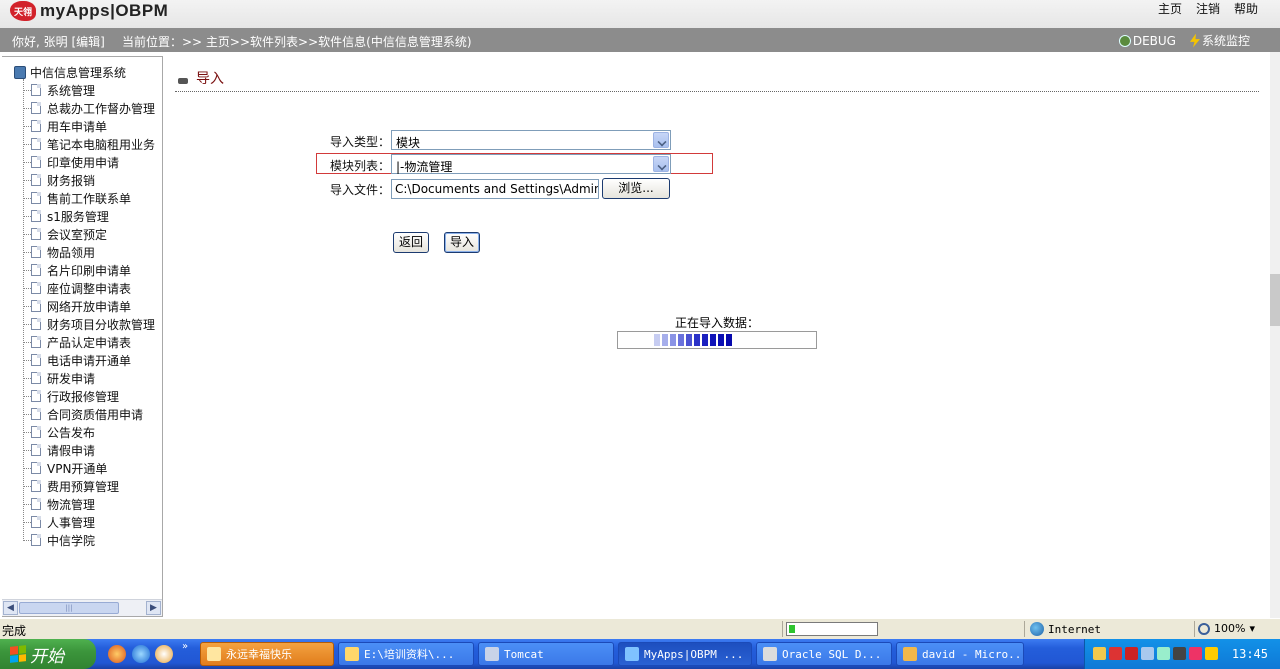  Describe the element at coordinates (185, 646) in the screenshot. I see `chevron-right-icon: »` at that location.